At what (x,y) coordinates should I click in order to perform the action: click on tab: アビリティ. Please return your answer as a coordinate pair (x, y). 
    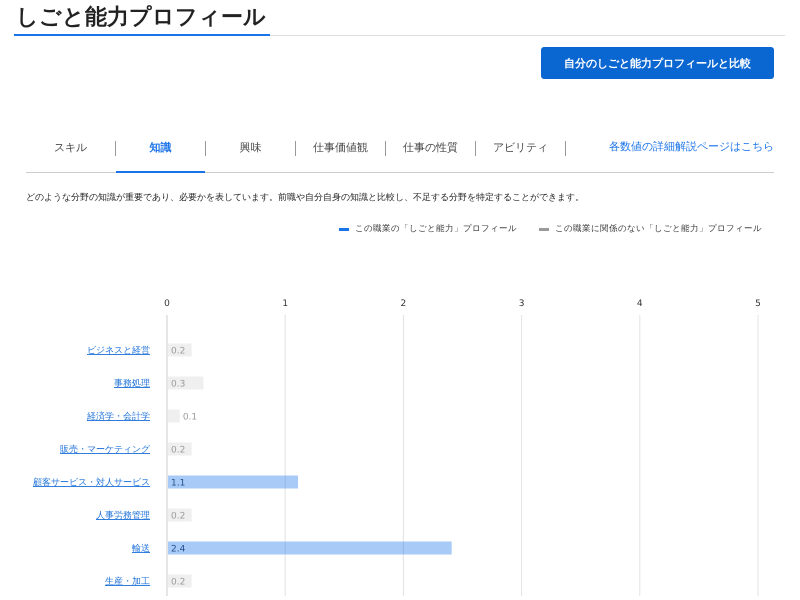
    Looking at the image, I should click on (520, 148).